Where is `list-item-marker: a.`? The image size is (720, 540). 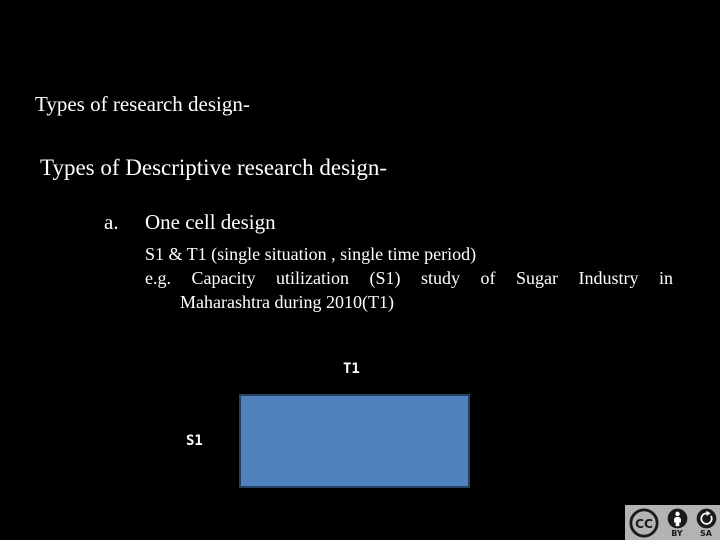
list-item-marker: a. is located at coordinates (111, 222).